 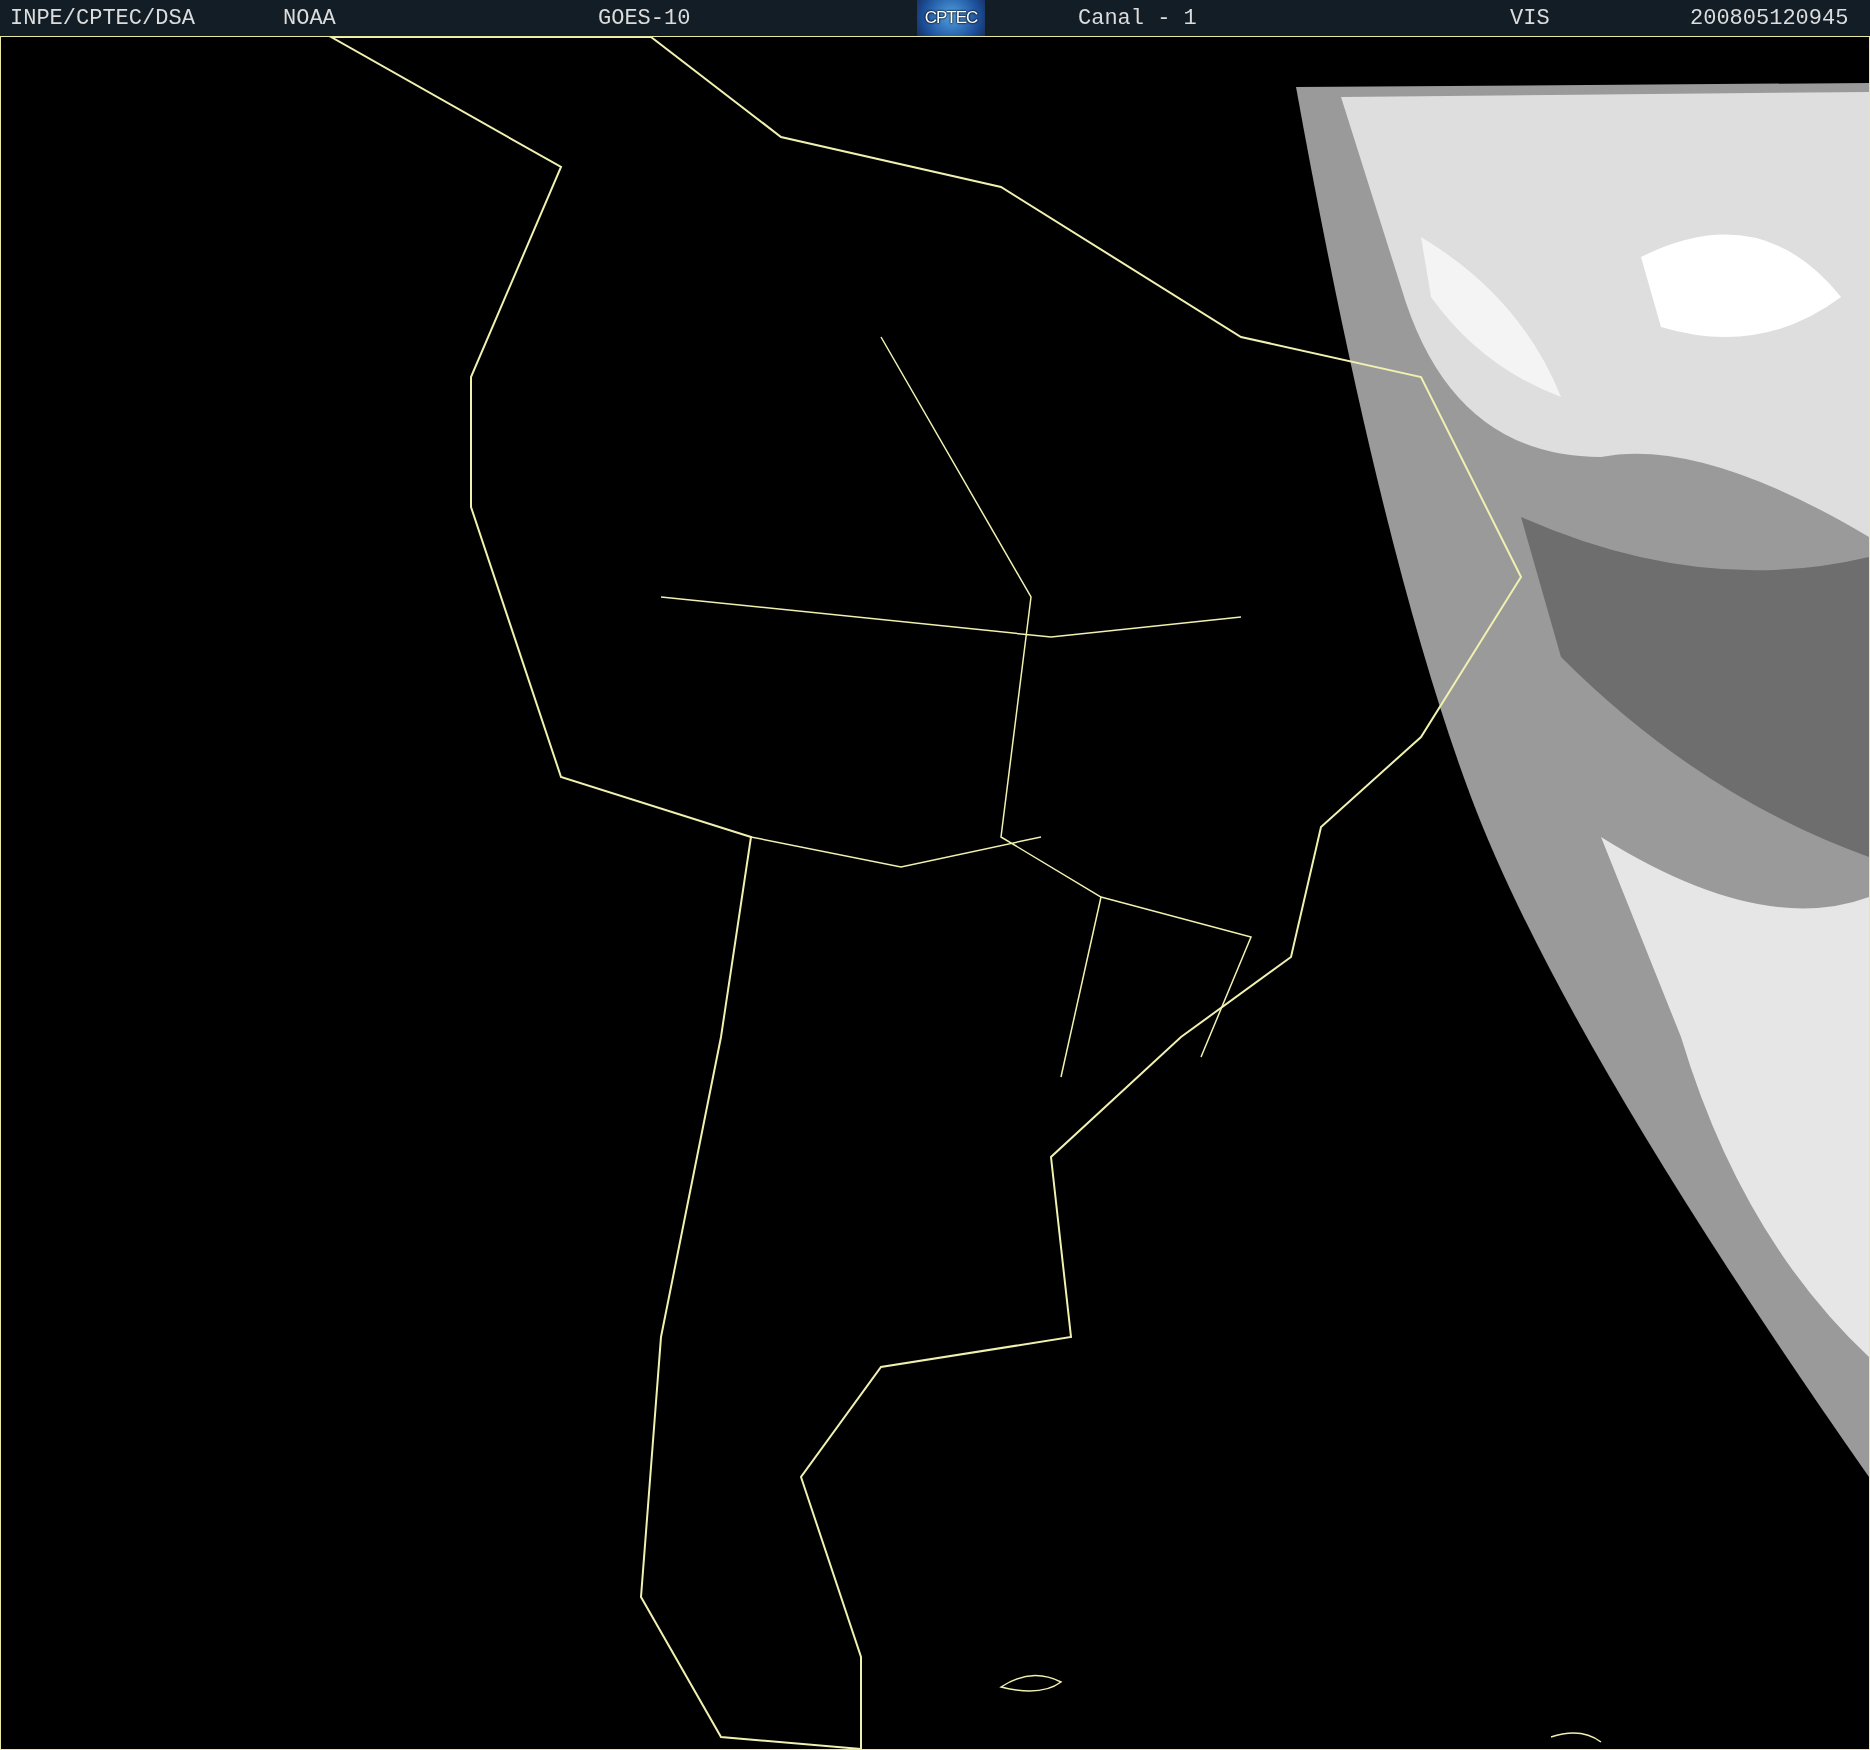 I want to click on header-label: INPE/CPTEC/DSA, so click(x=103, y=18).